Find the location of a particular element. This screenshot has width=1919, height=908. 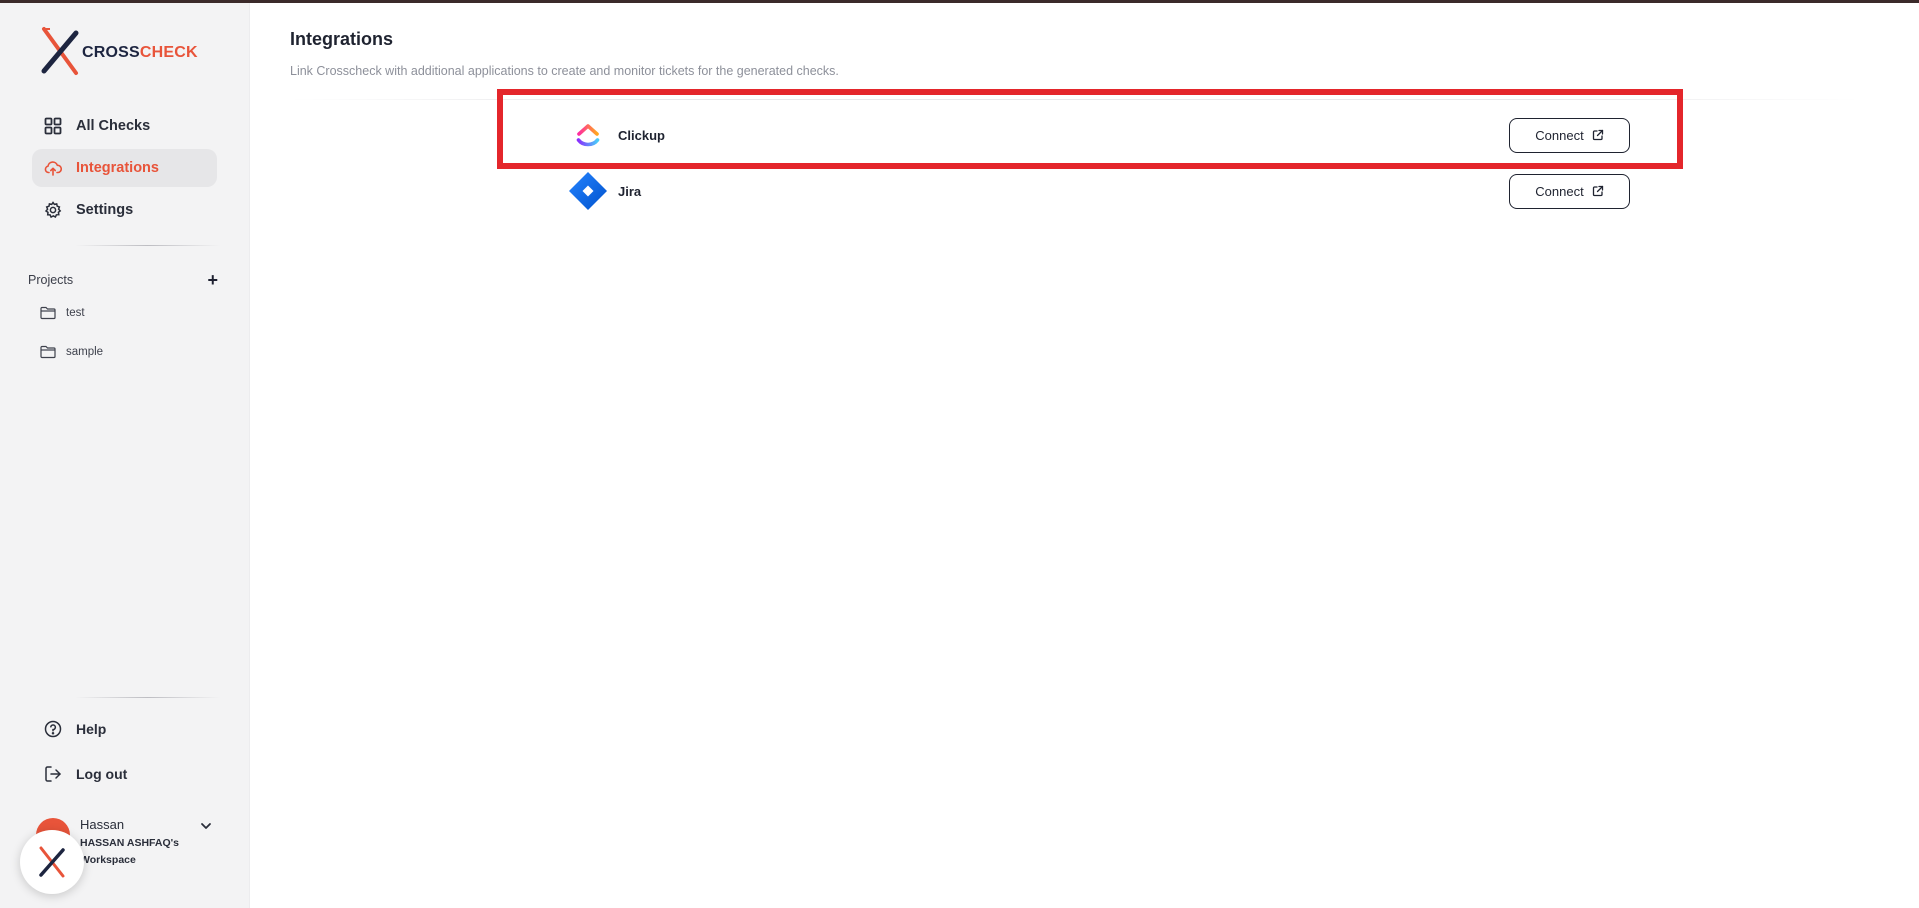

logout-icon is located at coordinates (53, 774).